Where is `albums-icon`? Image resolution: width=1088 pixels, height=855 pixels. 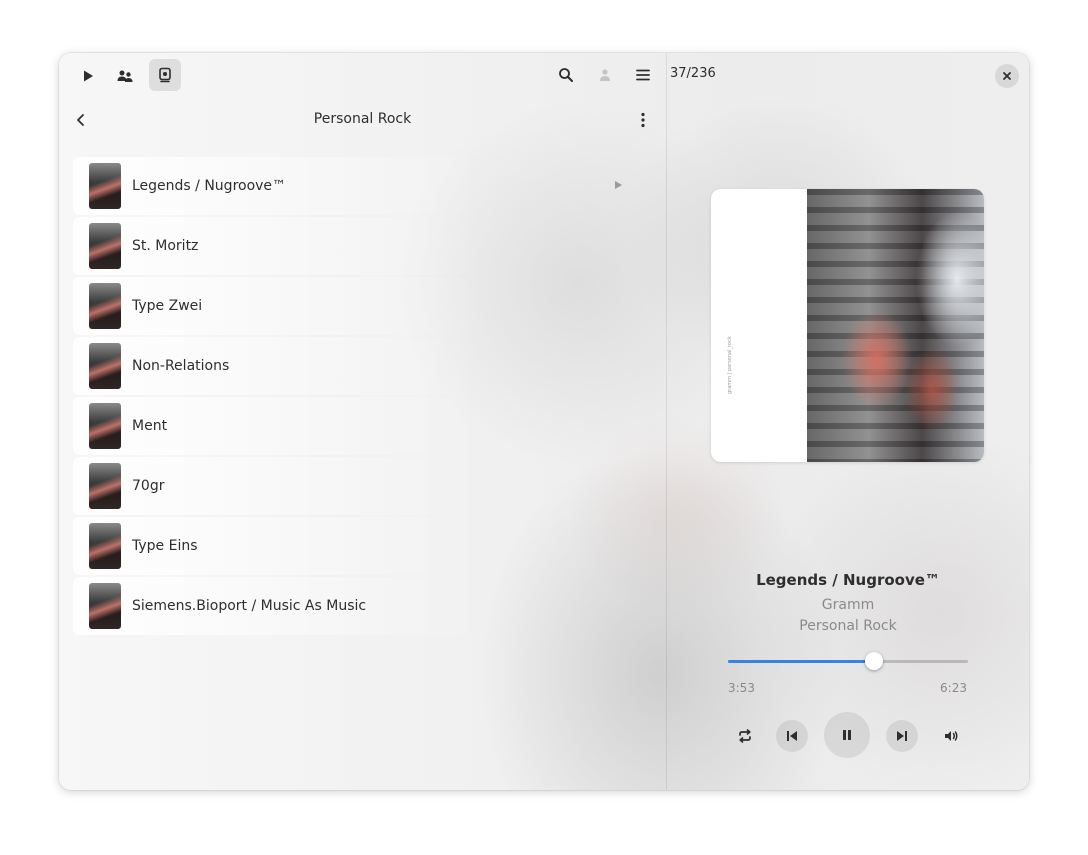
albums-icon is located at coordinates (165, 75).